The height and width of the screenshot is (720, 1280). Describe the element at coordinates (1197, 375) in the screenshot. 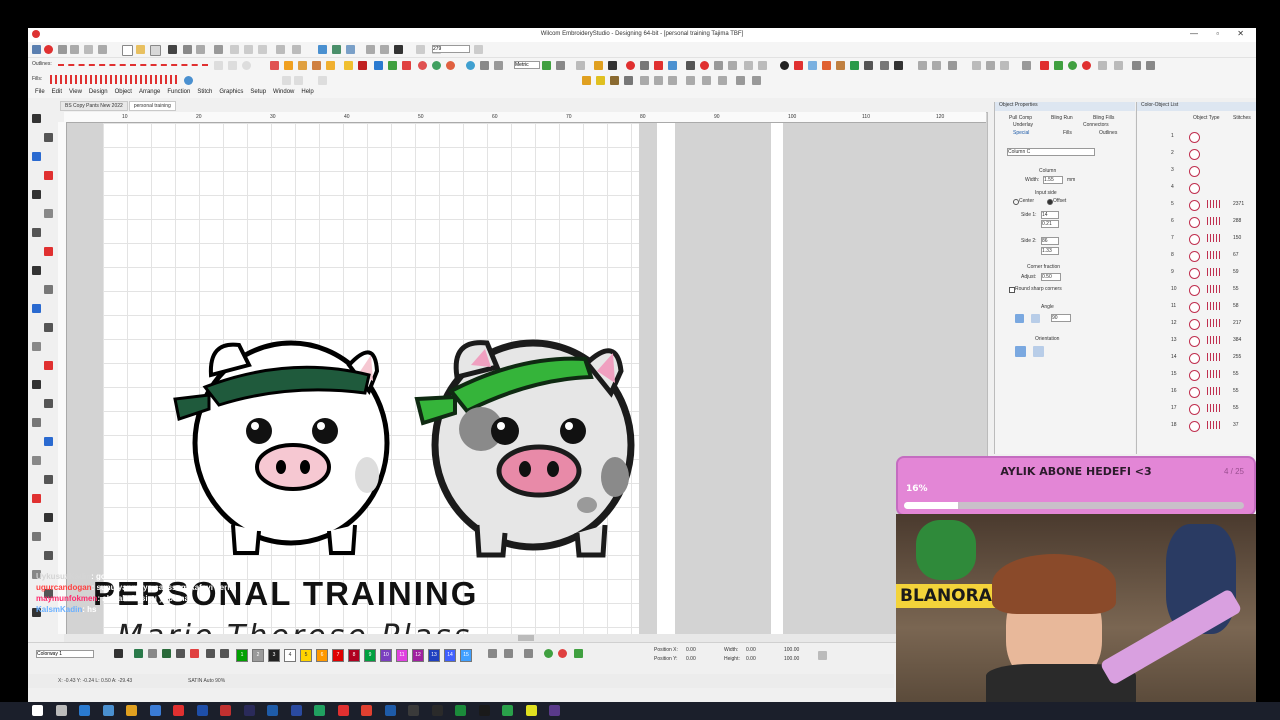

I see `list-item: 15 55` at that location.